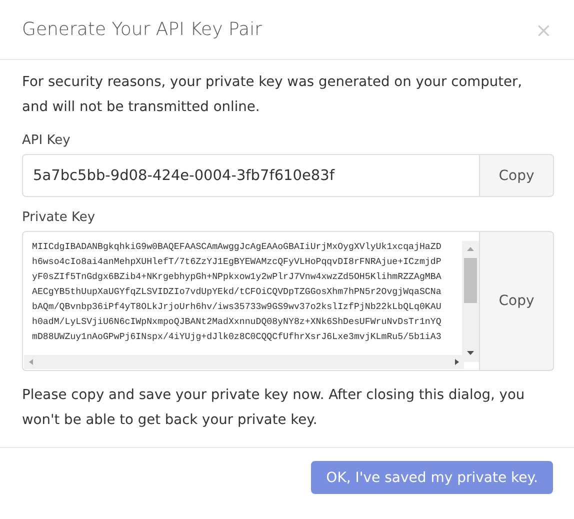 The width and height of the screenshot is (574, 519). Describe the element at coordinates (251, 175) in the screenshot. I see `api-key-field: 5a7bc5bb-9d08-424e-0004-3fb7f610e83f` at that location.